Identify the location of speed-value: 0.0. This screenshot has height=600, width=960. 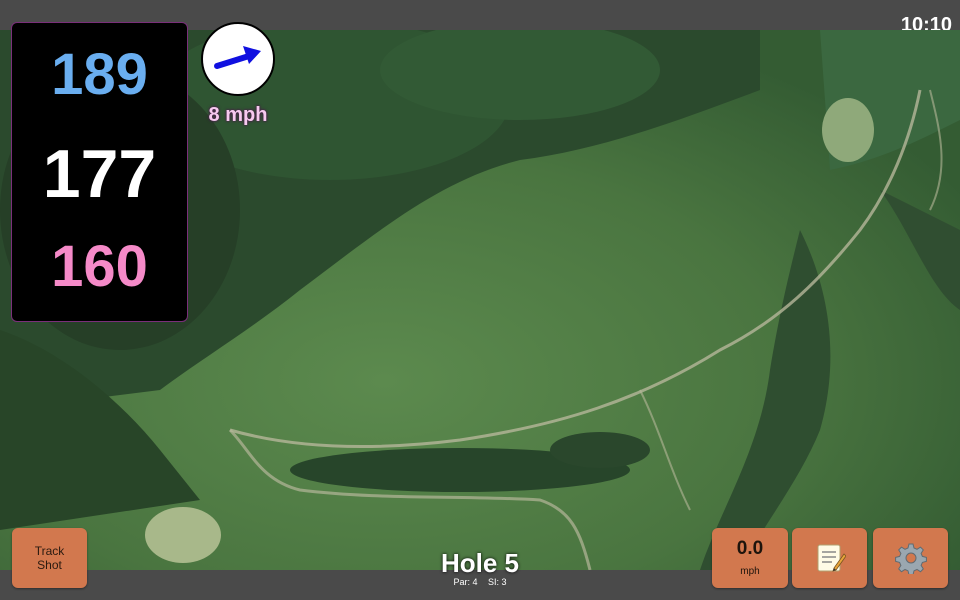
(750, 548).